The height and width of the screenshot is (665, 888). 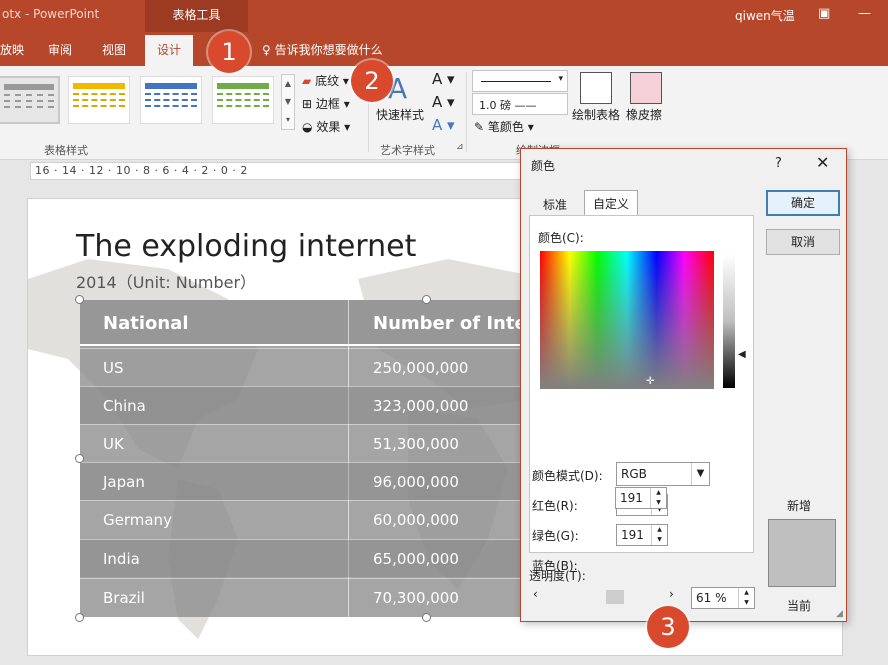 What do you see at coordinates (479, 127) in the screenshot?
I see `pen-icon: ✎` at bounding box center [479, 127].